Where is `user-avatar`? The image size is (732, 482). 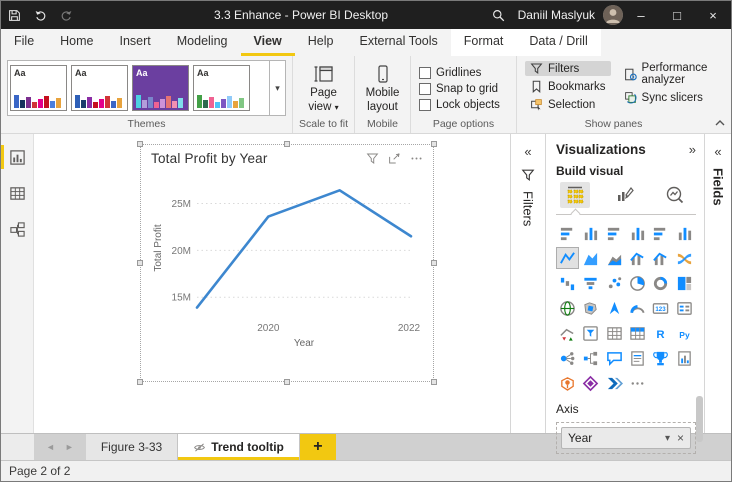
user-avatar is located at coordinates (613, 15).